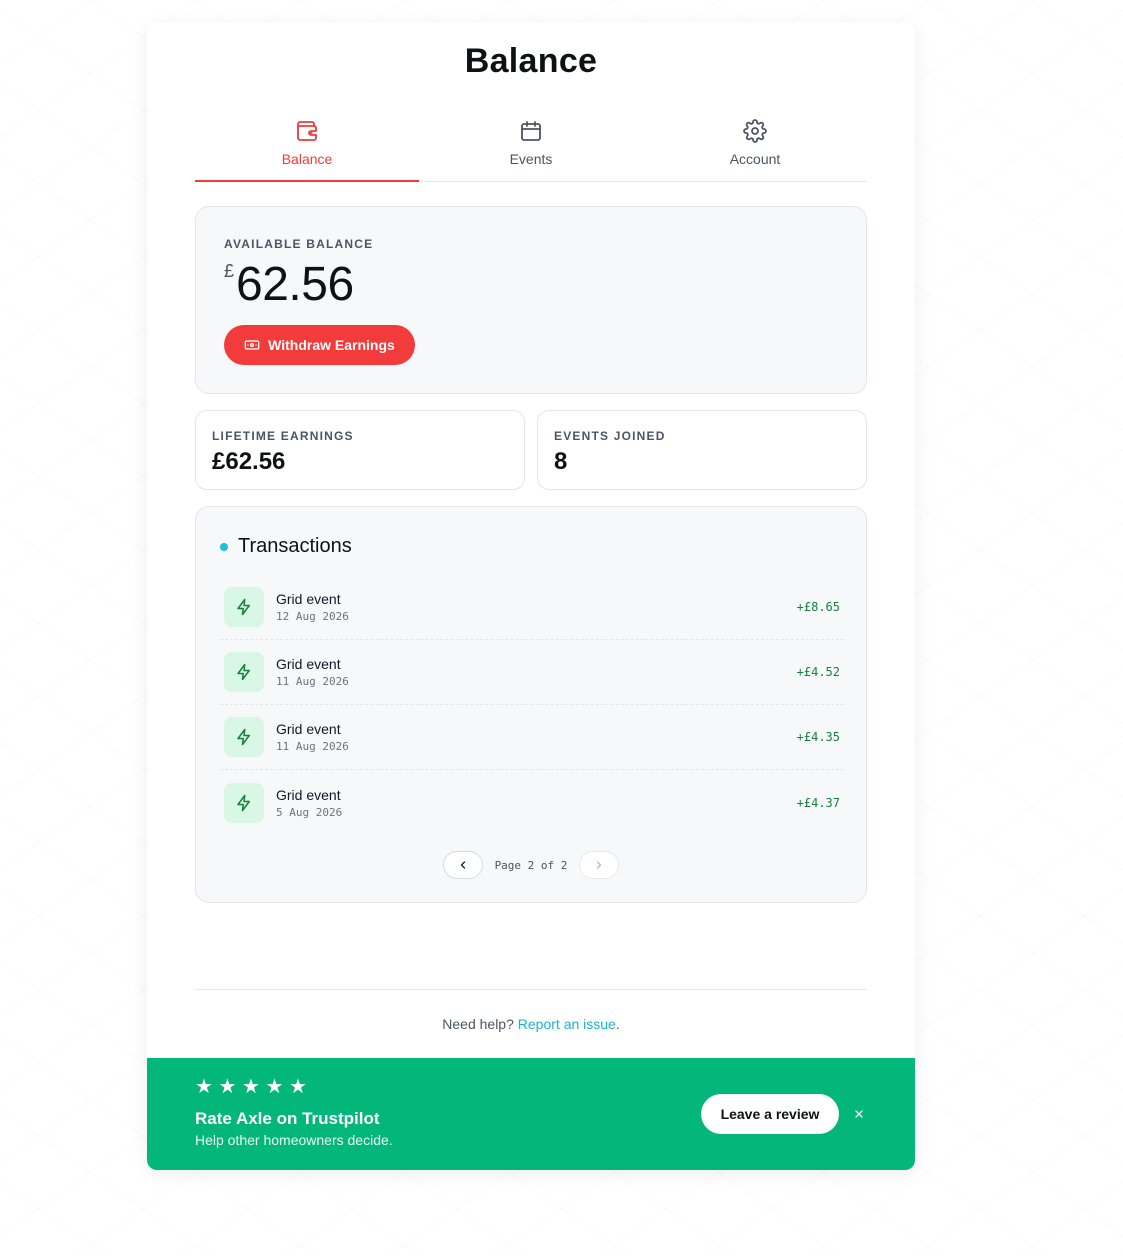 The width and height of the screenshot is (1123, 1256). What do you see at coordinates (295, 546) in the screenshot?
I see `transactions-title: Transactions` at bounding box center [295, 546].